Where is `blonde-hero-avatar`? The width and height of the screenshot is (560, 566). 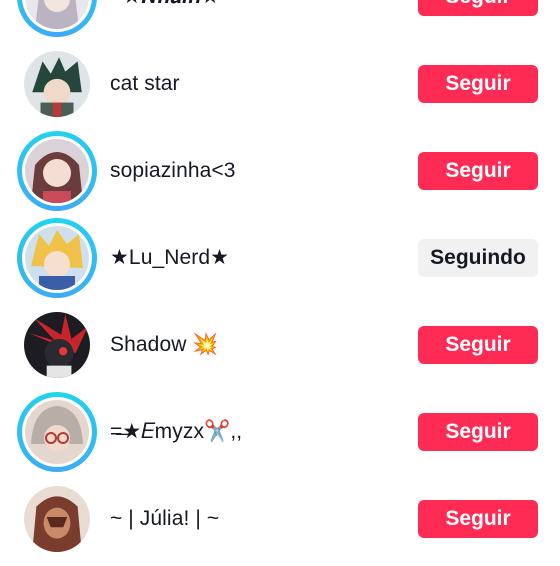
blonde-hero-avatar is located at coordinates (57, 258).